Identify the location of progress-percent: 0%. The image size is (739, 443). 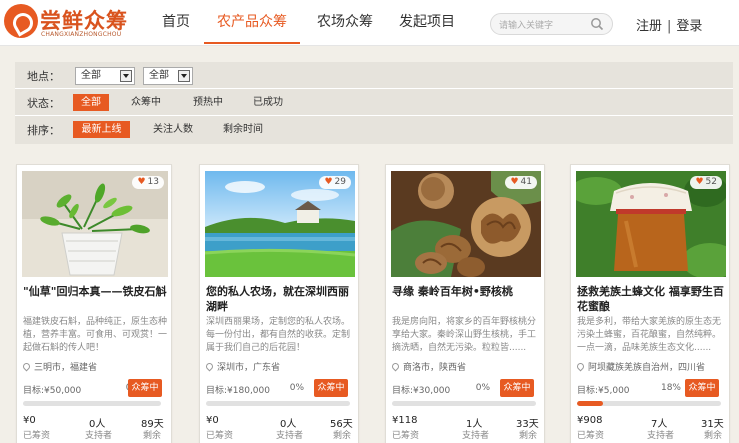
(482, 388).